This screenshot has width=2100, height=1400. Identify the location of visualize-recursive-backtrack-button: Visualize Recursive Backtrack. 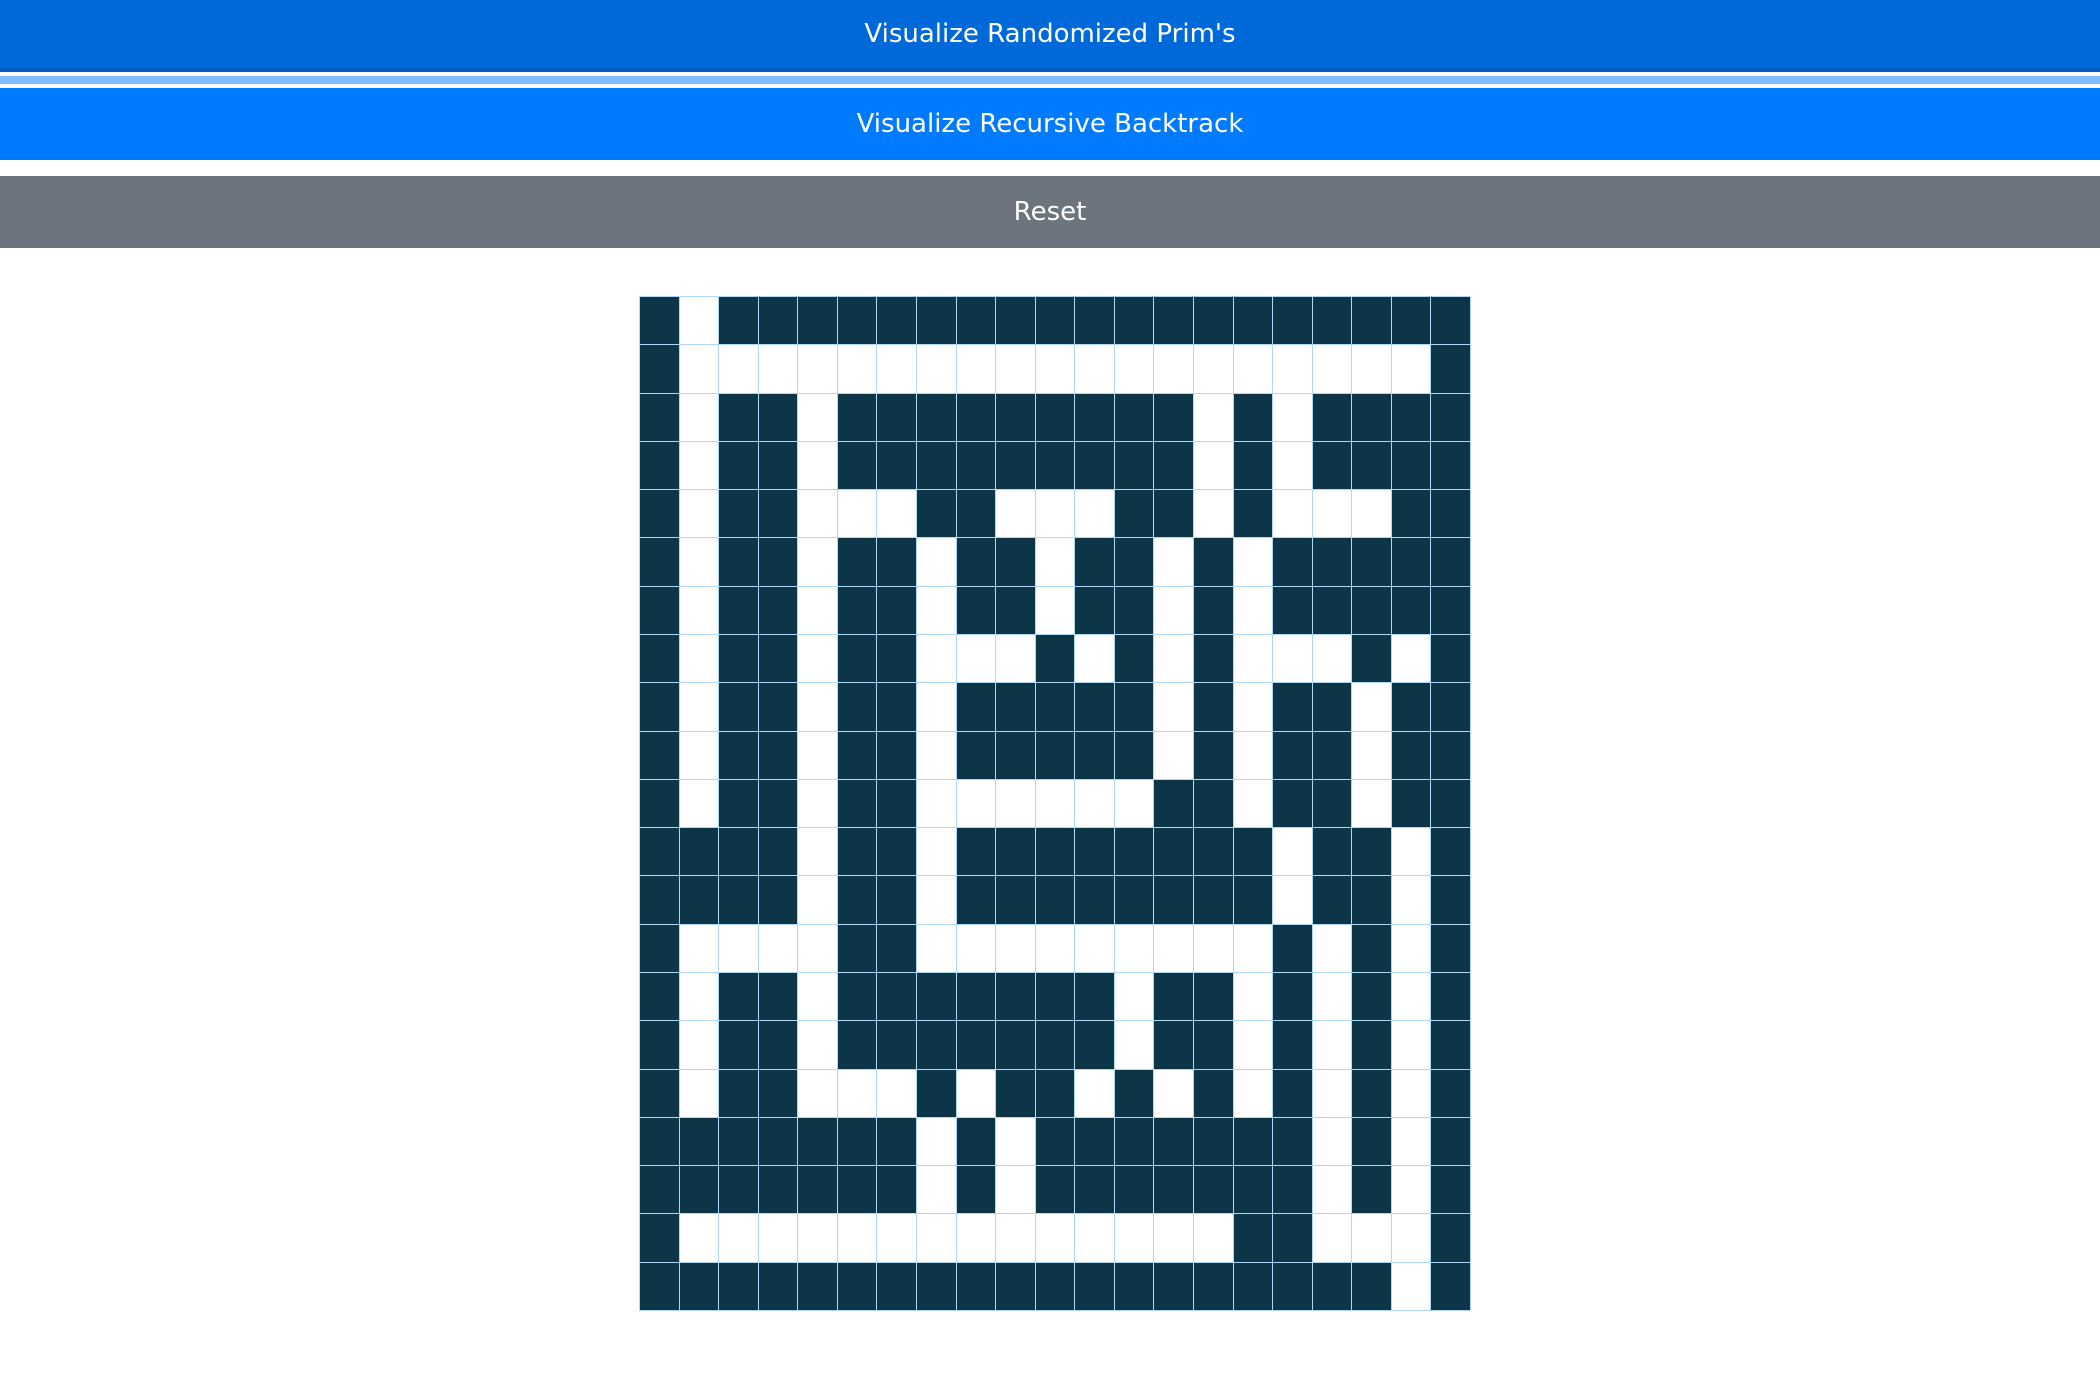
(1050, 124).